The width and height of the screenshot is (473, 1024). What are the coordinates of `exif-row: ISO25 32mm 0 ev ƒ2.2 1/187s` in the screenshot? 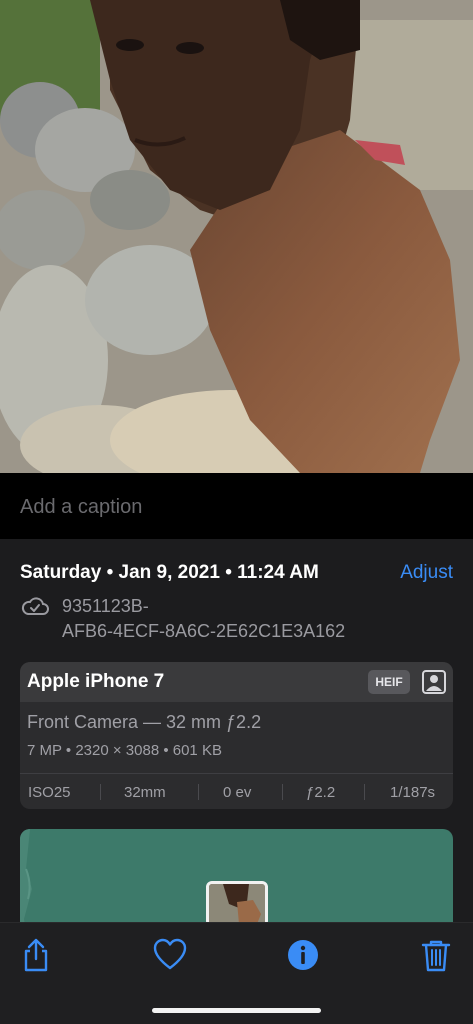 It's located at (236, 791).